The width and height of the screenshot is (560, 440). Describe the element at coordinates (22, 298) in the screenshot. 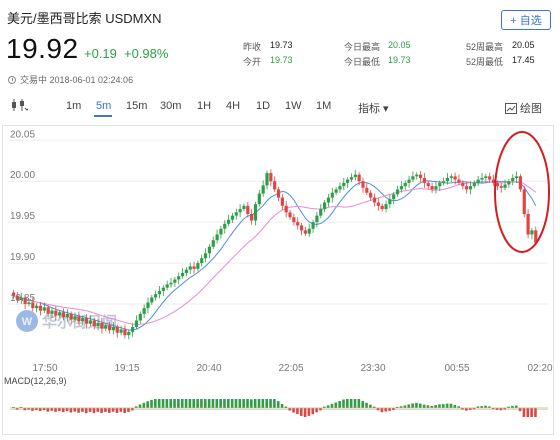

I see `y-tick-label: 19.85` at that location.